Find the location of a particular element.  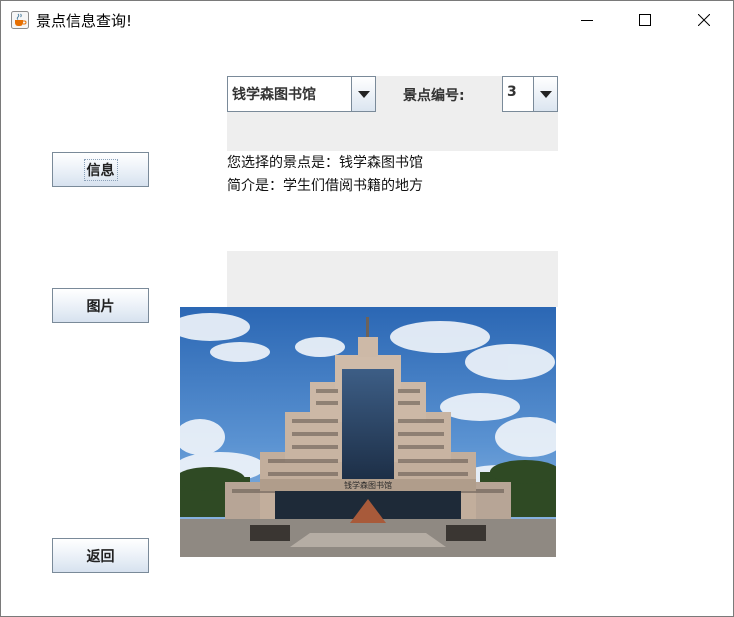

back-button: 返回 is located at coordinates (100, 555).